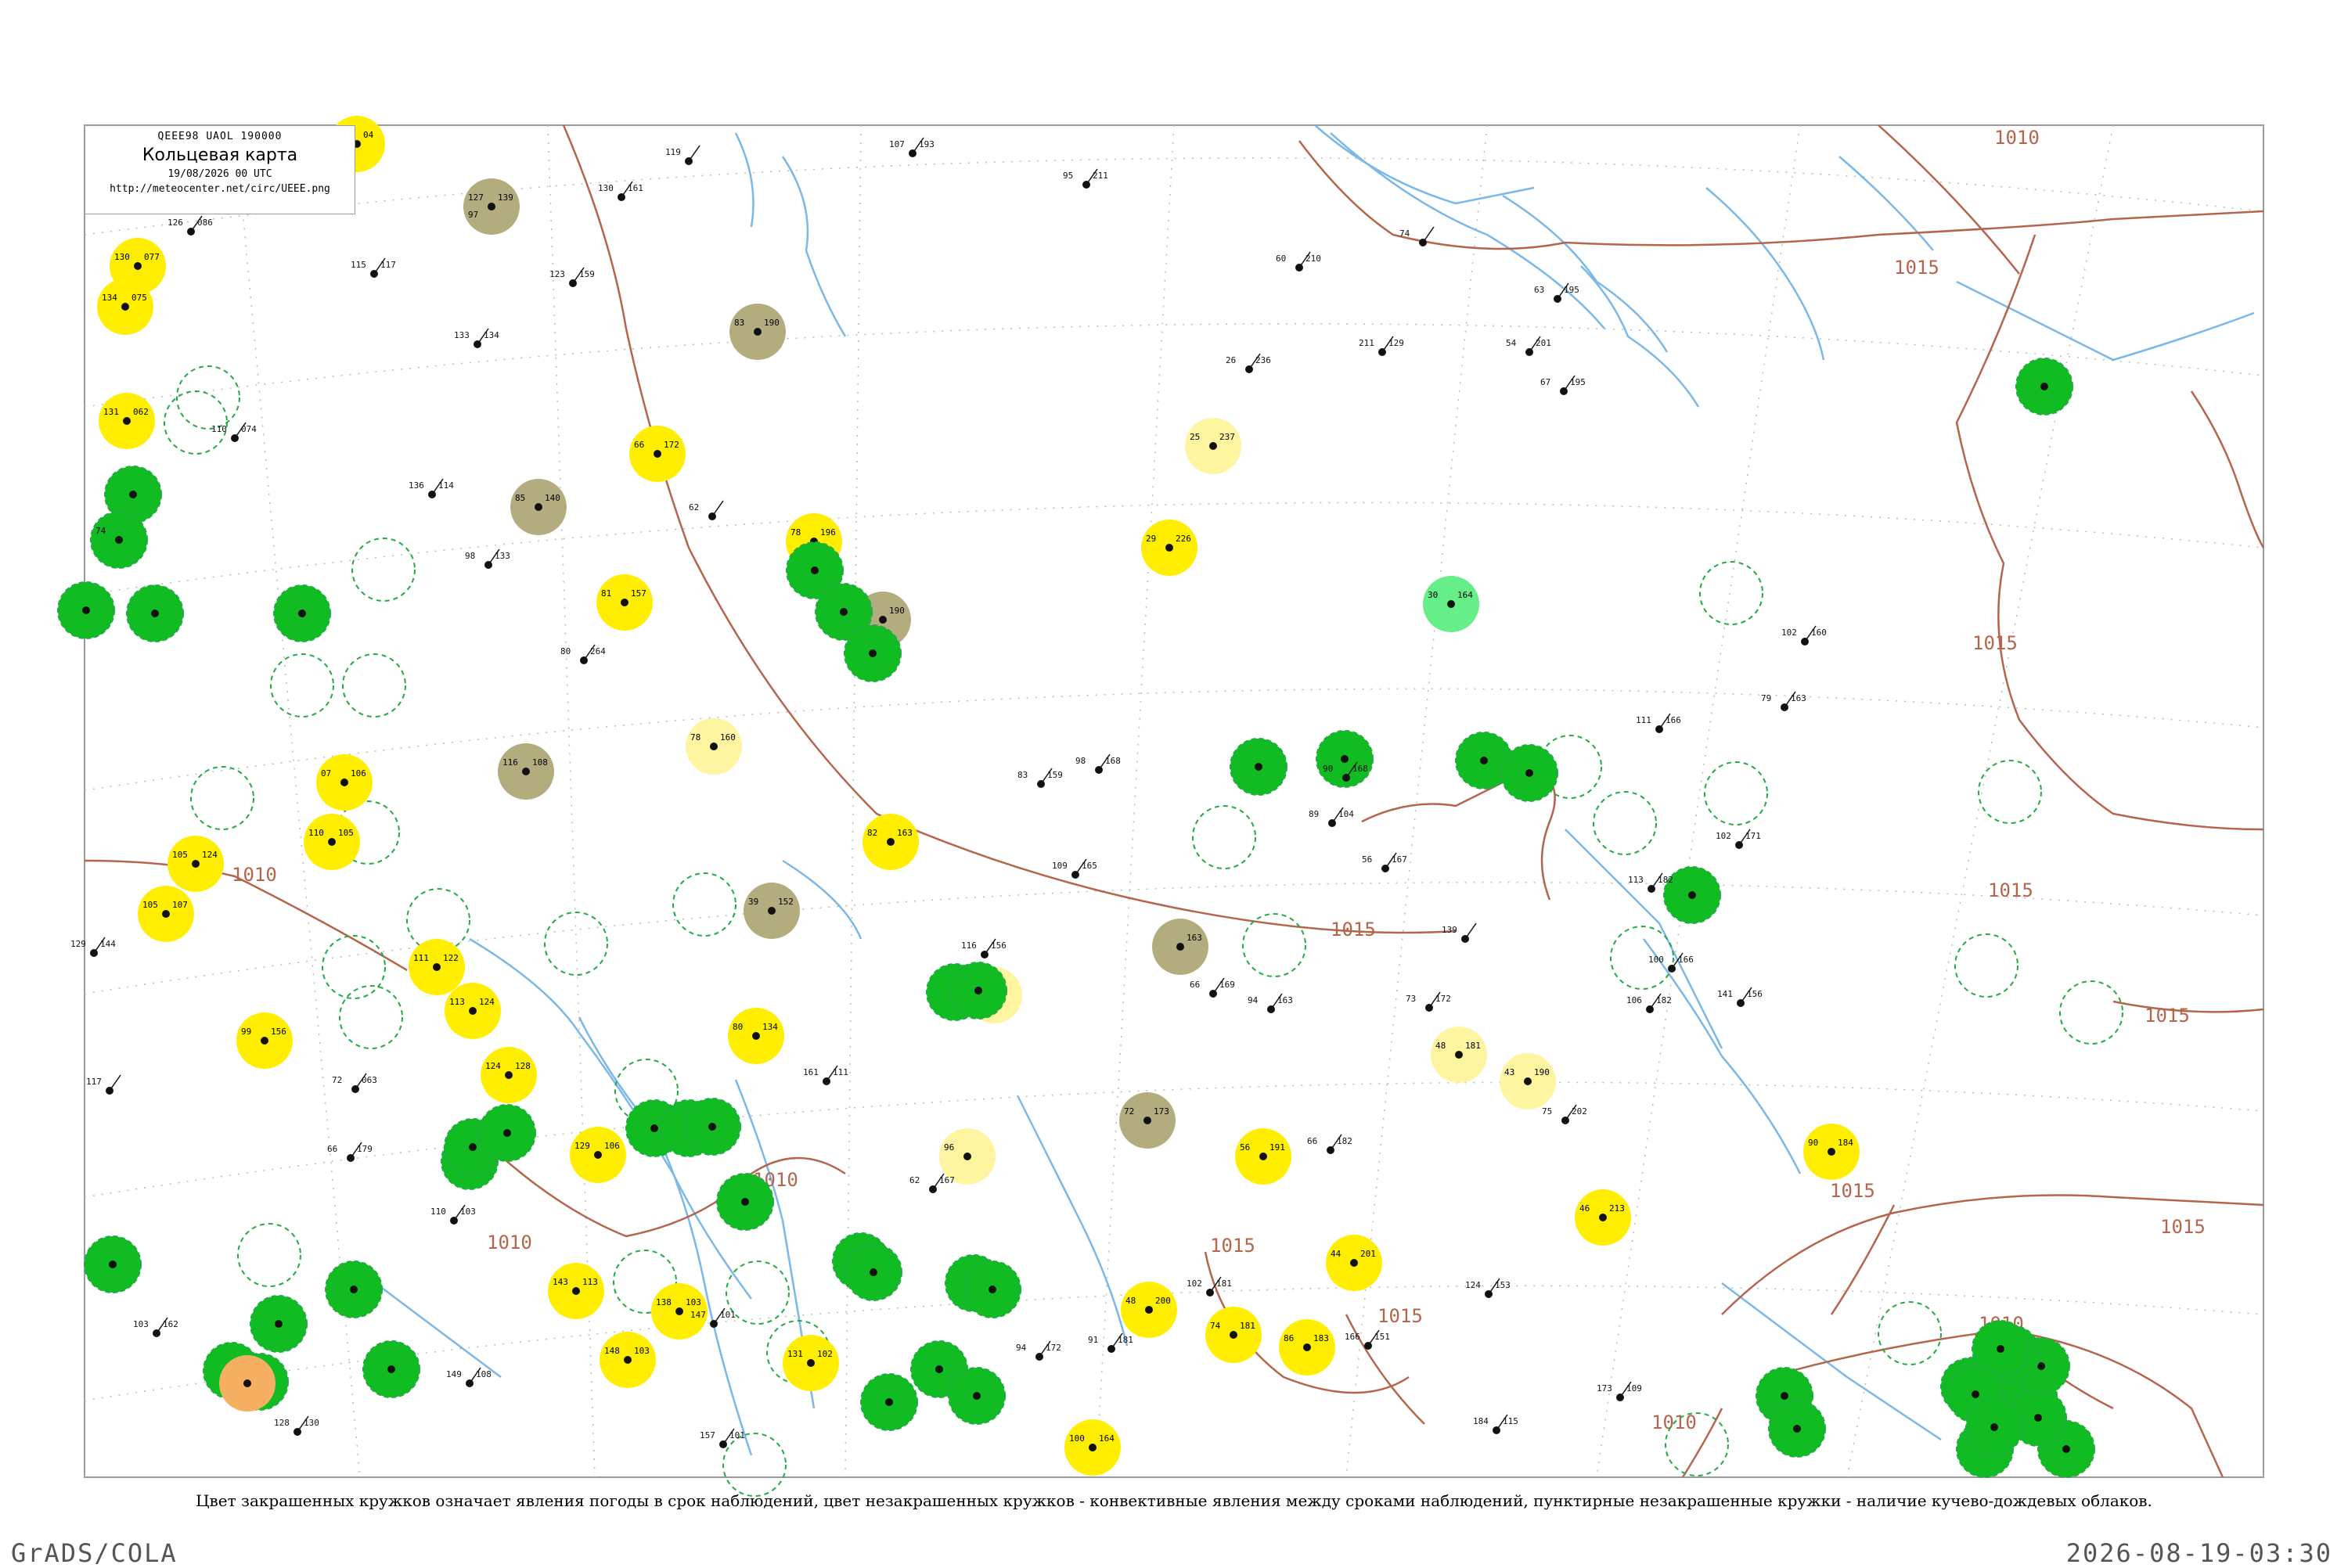  I want to click on station-circle: 131 102, so click(811, 1363).